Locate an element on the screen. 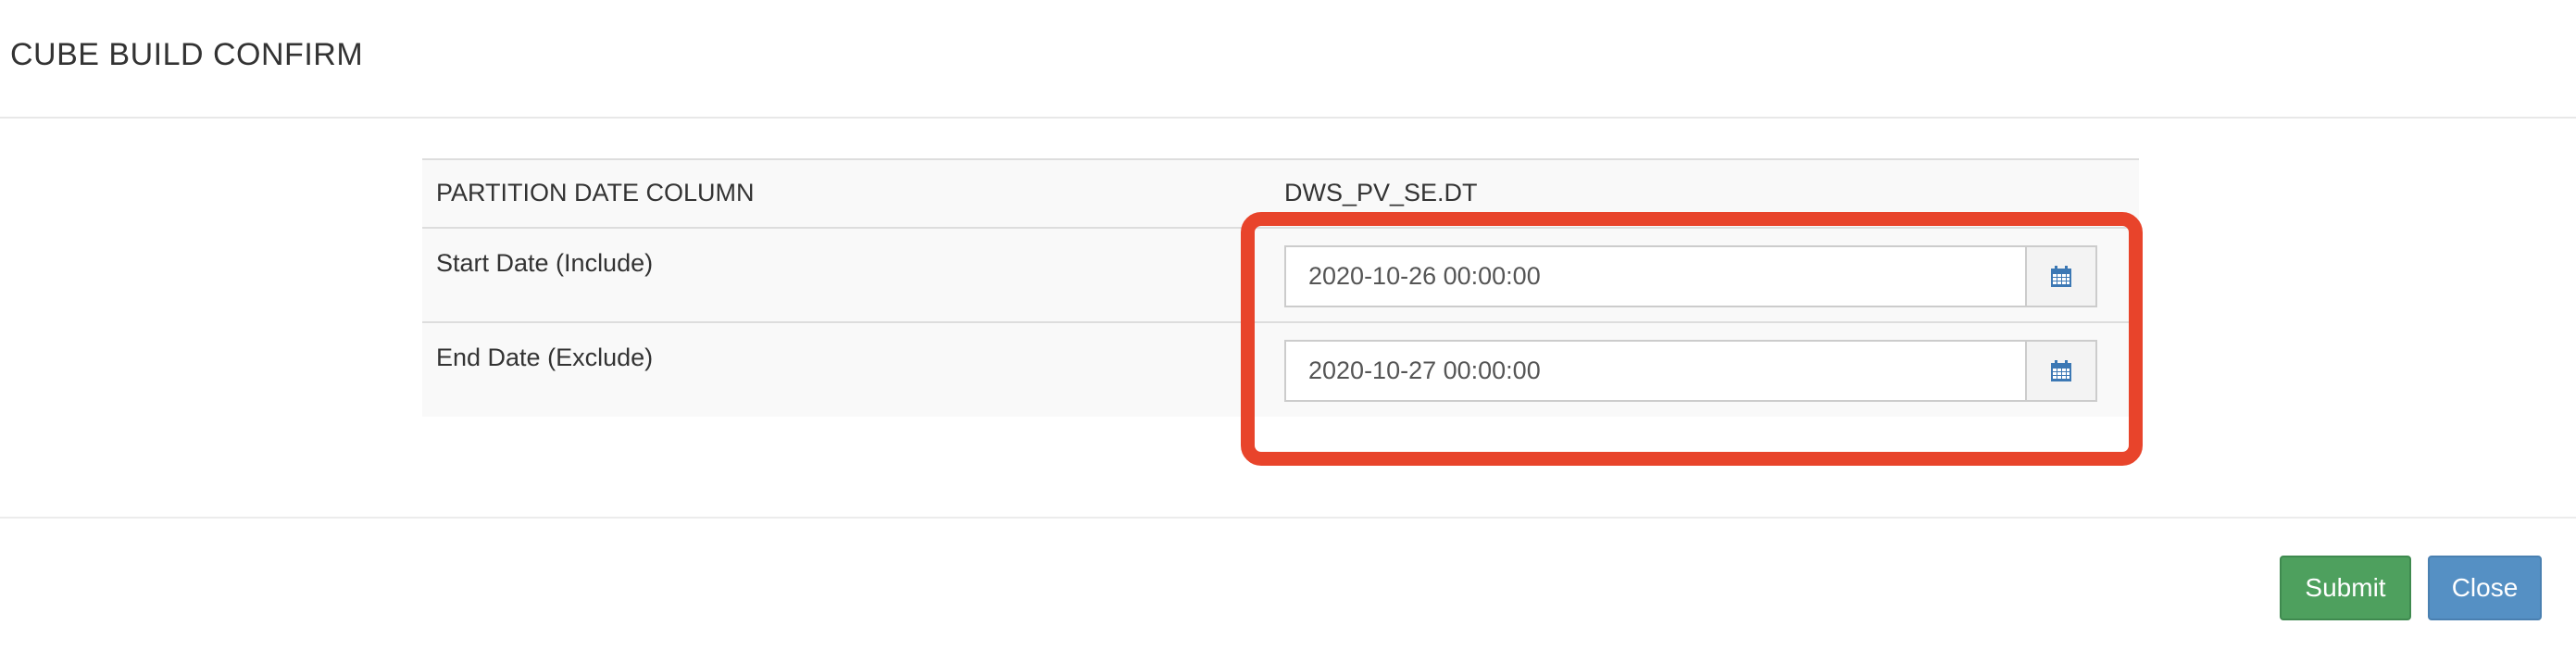 This screenshot has width=2576, height=650. start-date-calendar-button is located at coordinates (2061, 276).